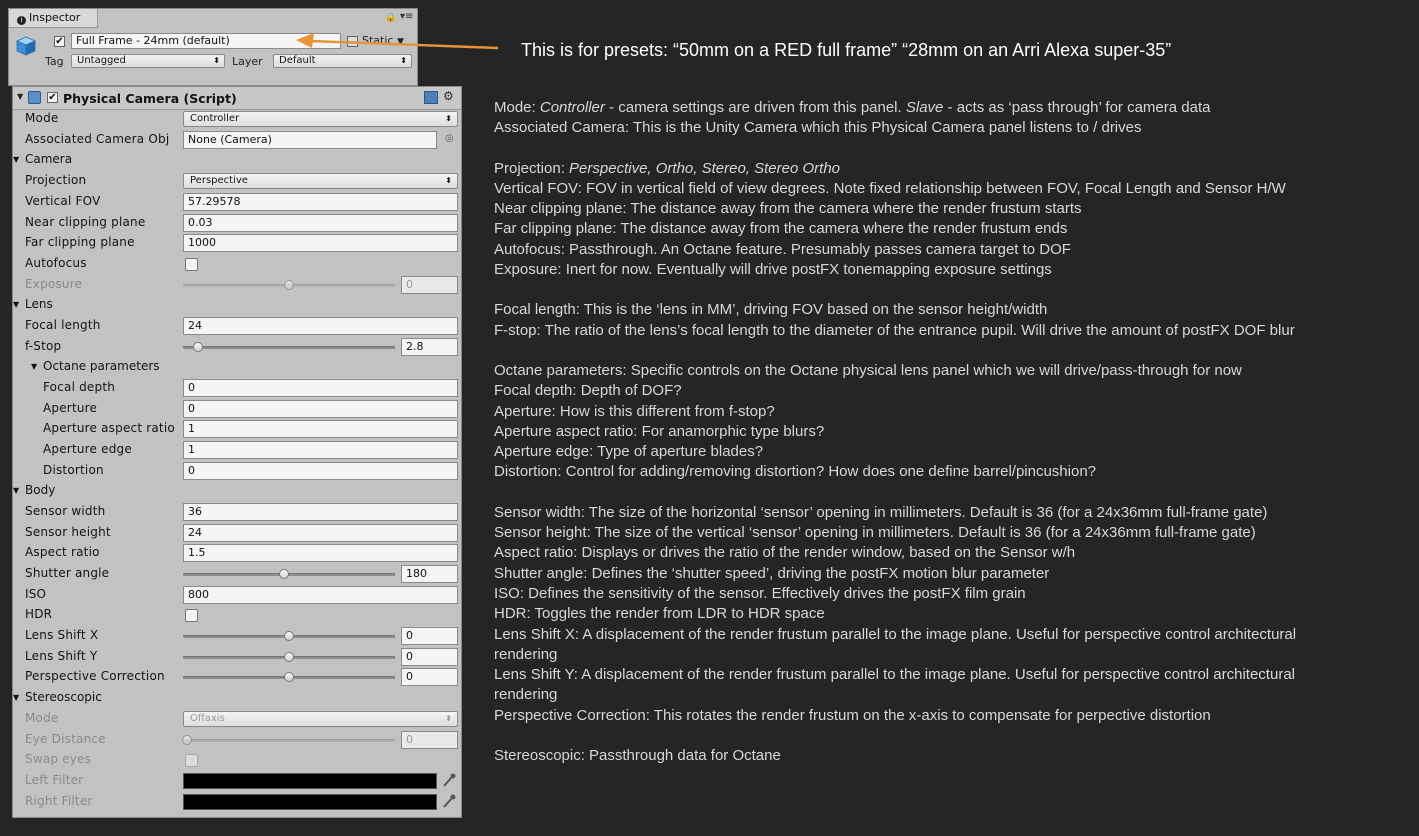 Image resolution: width=1419 pixels, height=836 pixels. What do you see at coordinates (320, 553) in the screenshot?
I see `aspect-ratio-field: 1.5` at bounding box center [320, 553].